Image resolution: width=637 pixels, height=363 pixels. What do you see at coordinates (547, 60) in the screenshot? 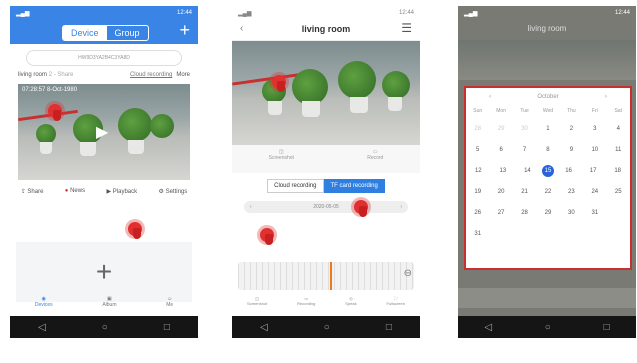
I see `dimmed-video` at bounding box center [547, 60].